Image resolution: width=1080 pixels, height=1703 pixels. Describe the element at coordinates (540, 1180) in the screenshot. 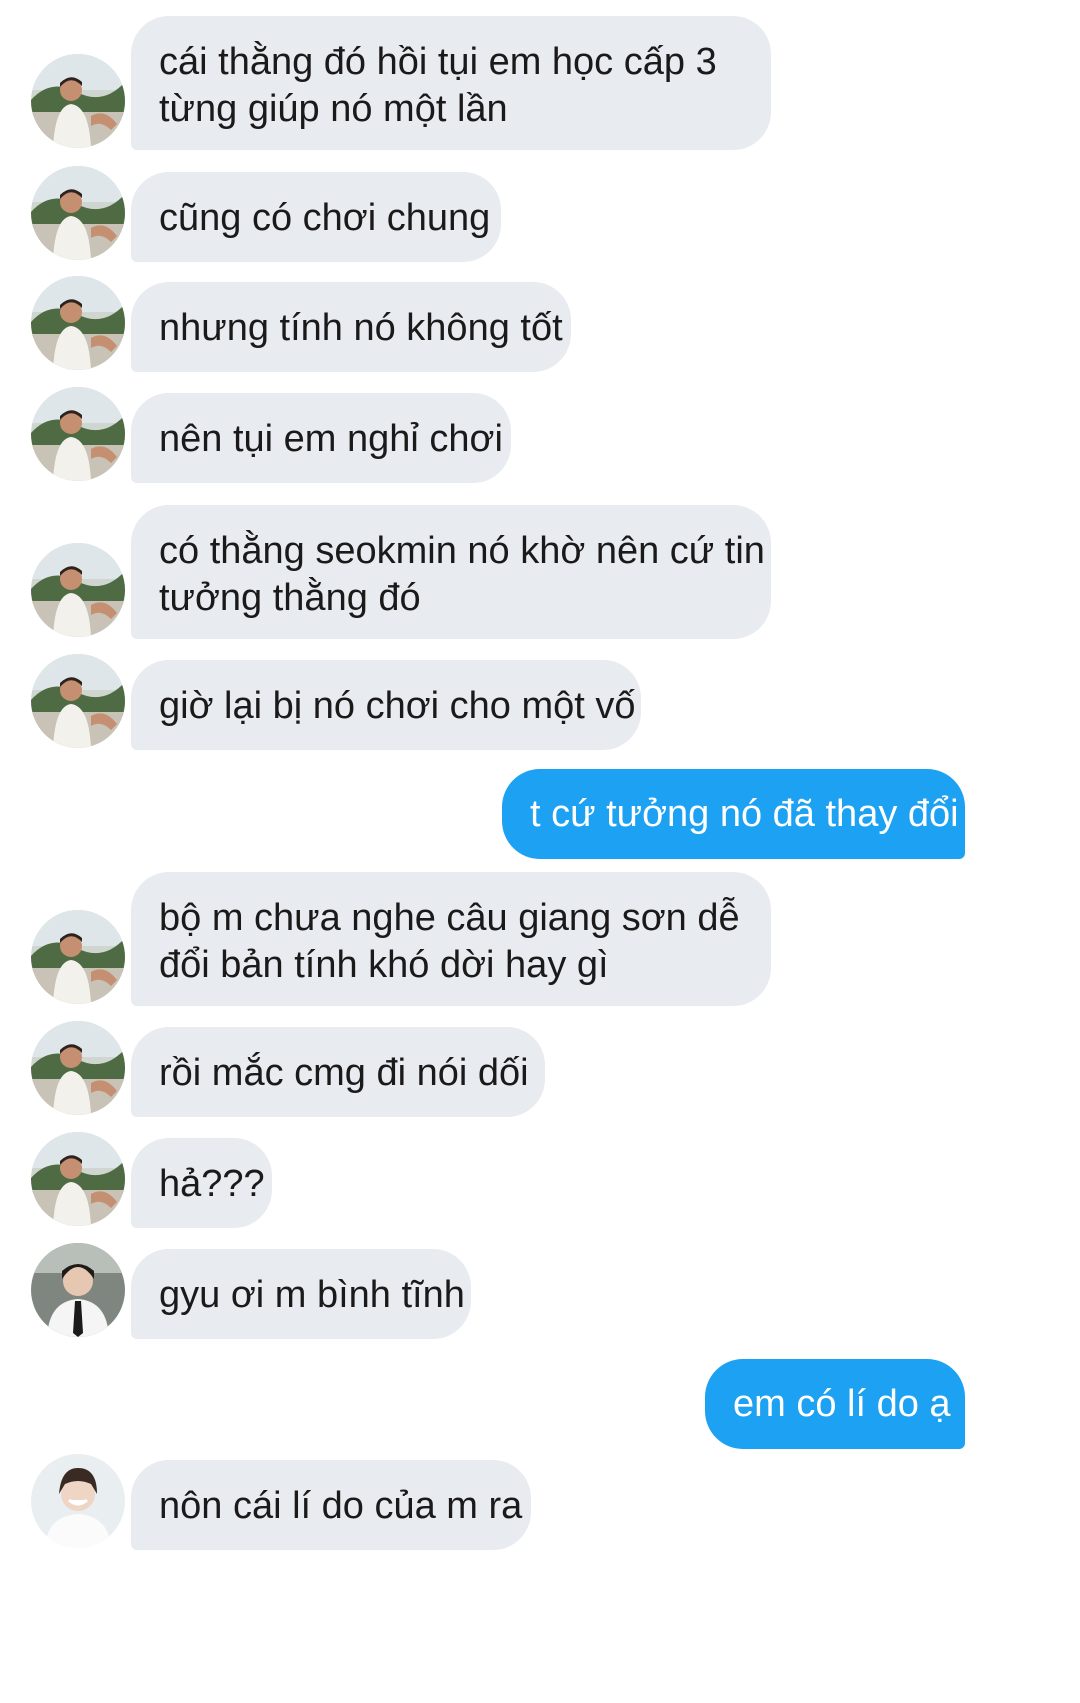

I see `received-message: hả???` at that location.